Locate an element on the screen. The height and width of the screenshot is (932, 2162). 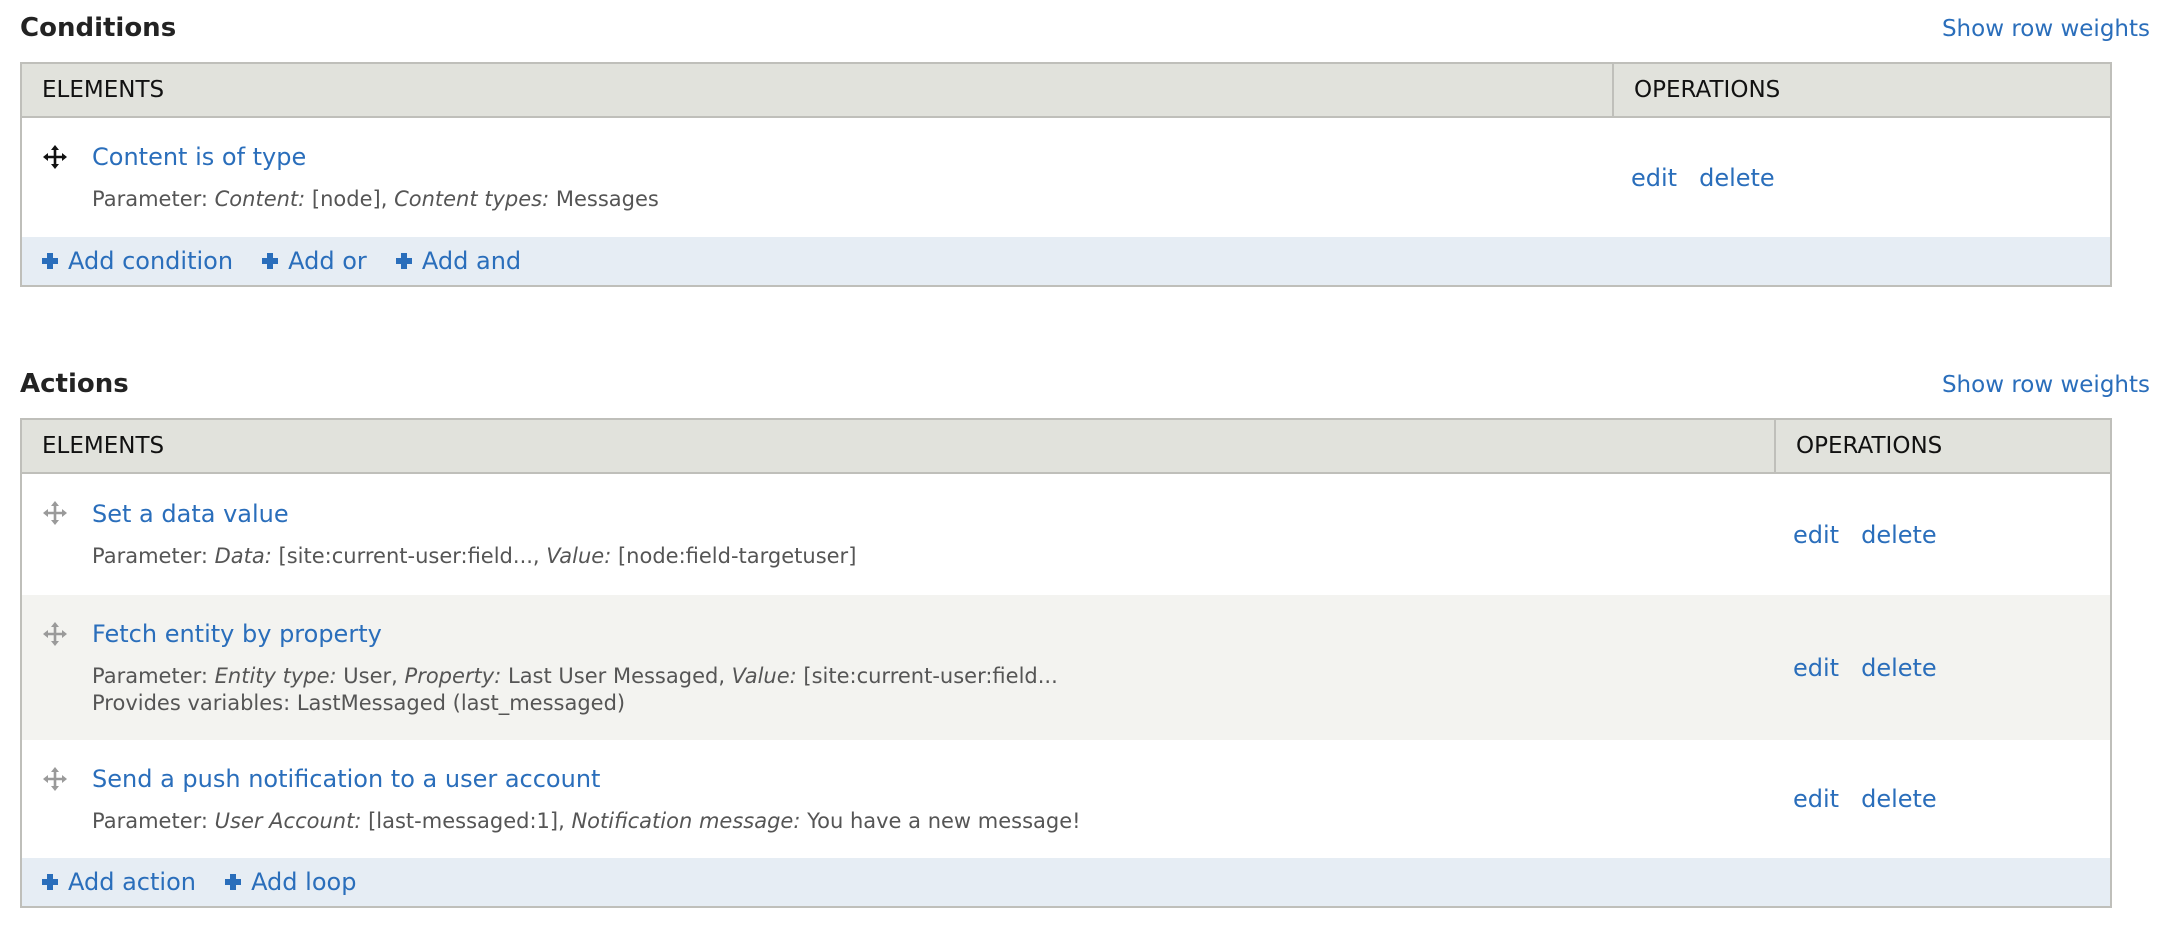
parameter-key: Entity type: is located at coordinates (275, 675).